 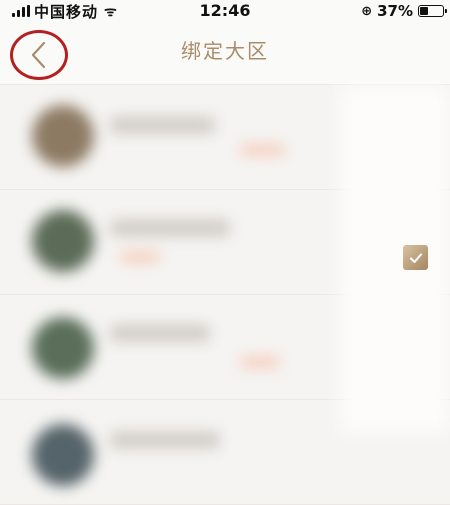 What do you see at coordinates (395, 11) in the screenshot?
I see `battery-percent: 37%` at bounding box center [395, 11].